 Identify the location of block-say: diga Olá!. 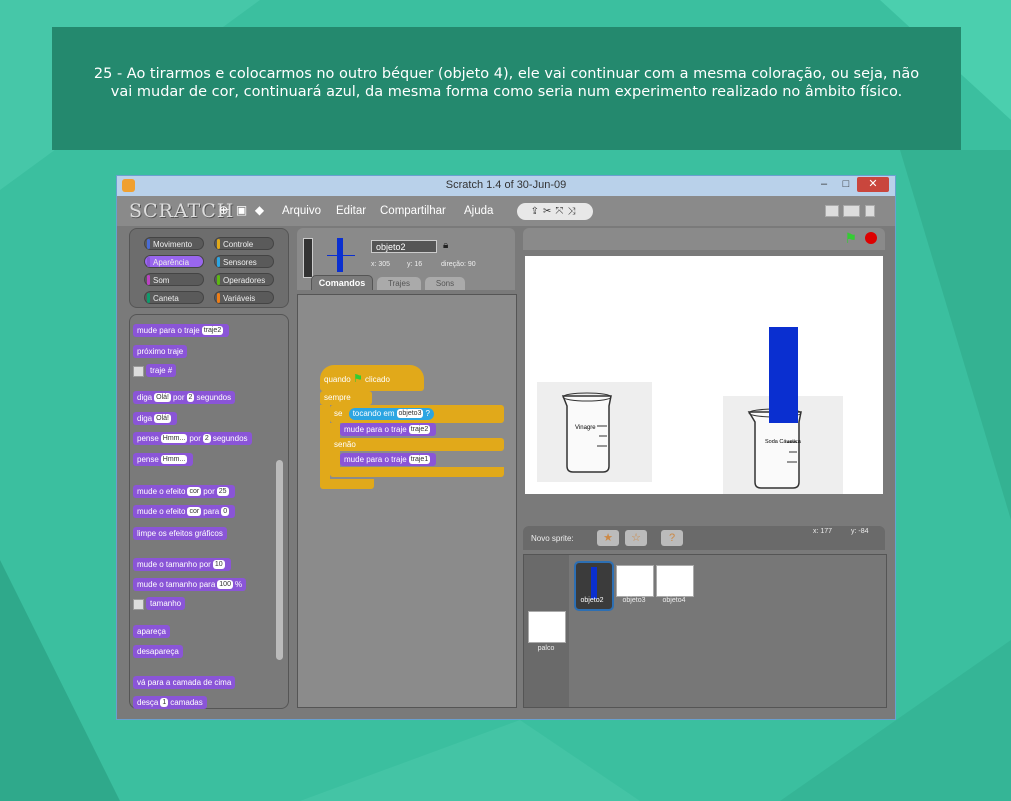
(155, 418).